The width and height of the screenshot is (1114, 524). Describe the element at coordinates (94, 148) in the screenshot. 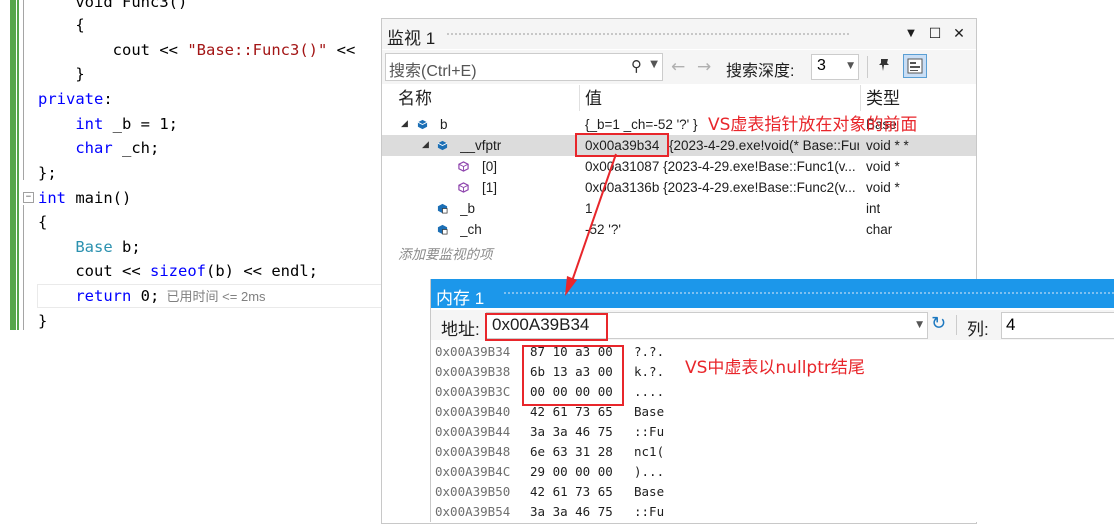

I see `code-token: char` at that location.